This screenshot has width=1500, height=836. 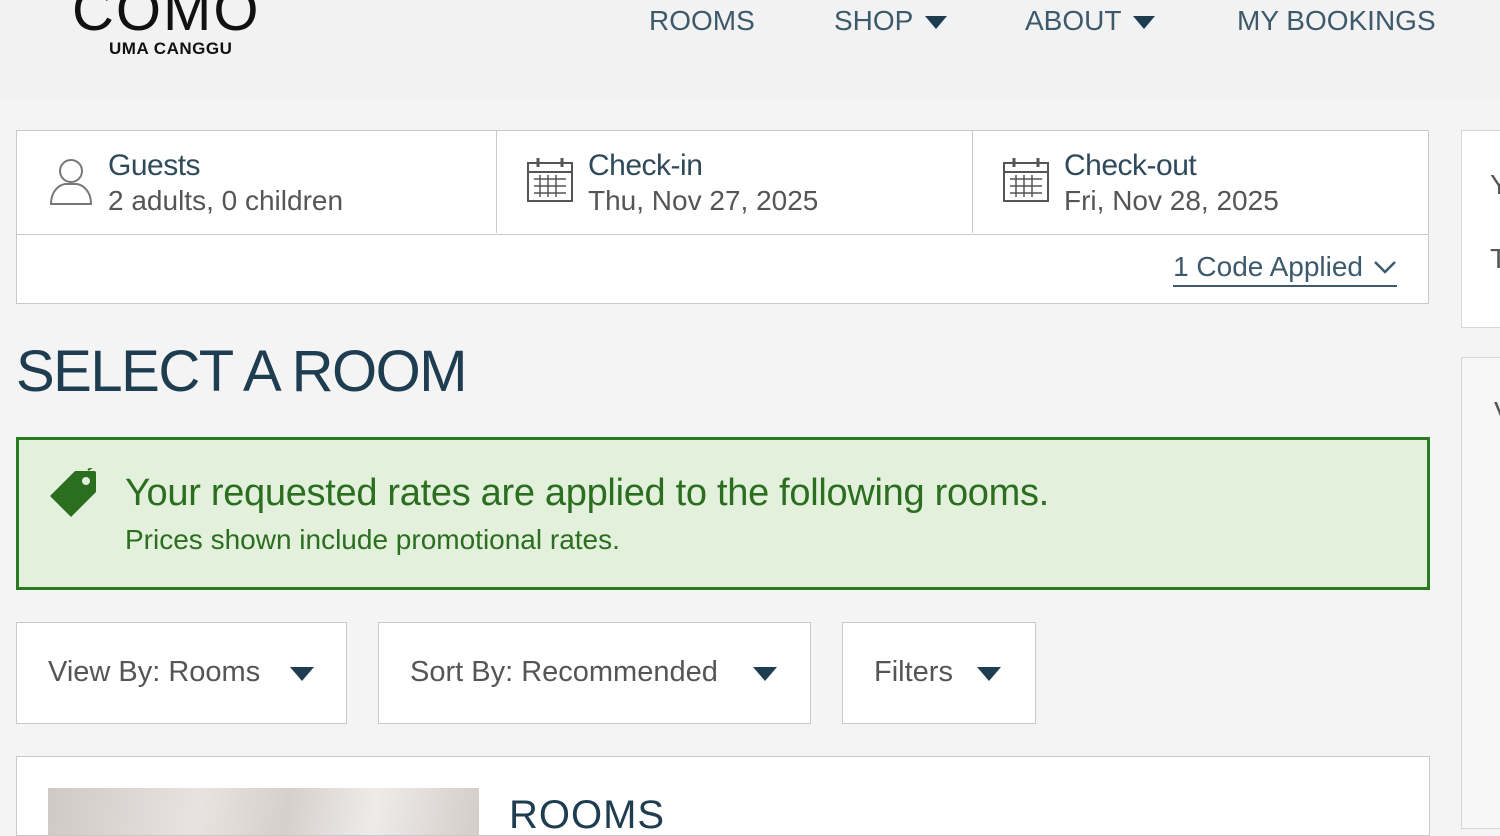 I want to click on nav-my-bookings-label: MY BOOKINGS, so click(x=1336, y=20).